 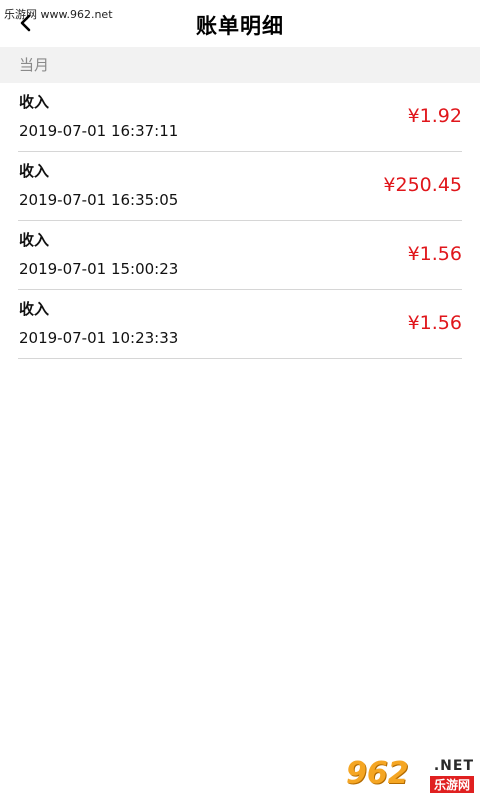 I want to click on list-item: 收入 2019-07-01 10:23:33 ¥1.56, so click(x=240, y=324).